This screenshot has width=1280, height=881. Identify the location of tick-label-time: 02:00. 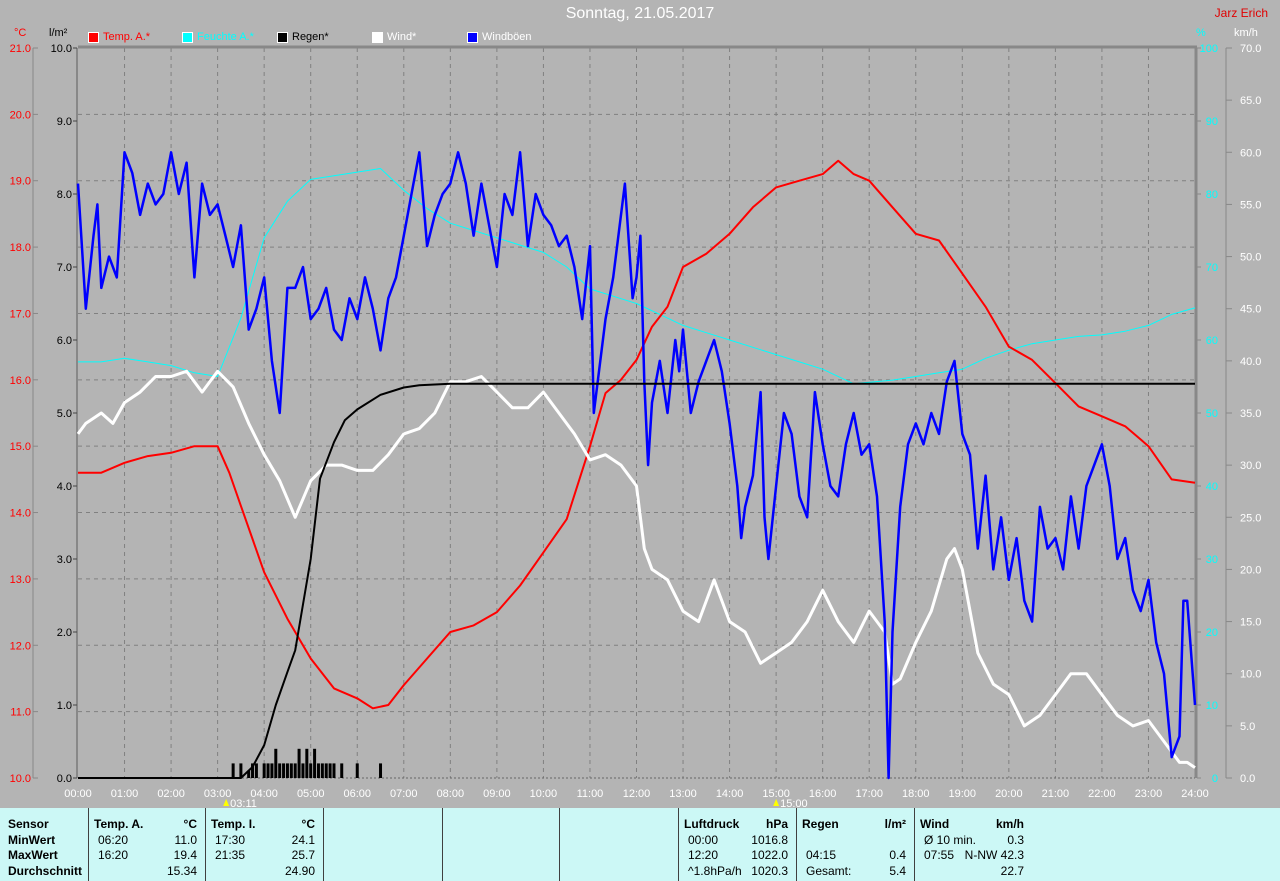
(171, 794).